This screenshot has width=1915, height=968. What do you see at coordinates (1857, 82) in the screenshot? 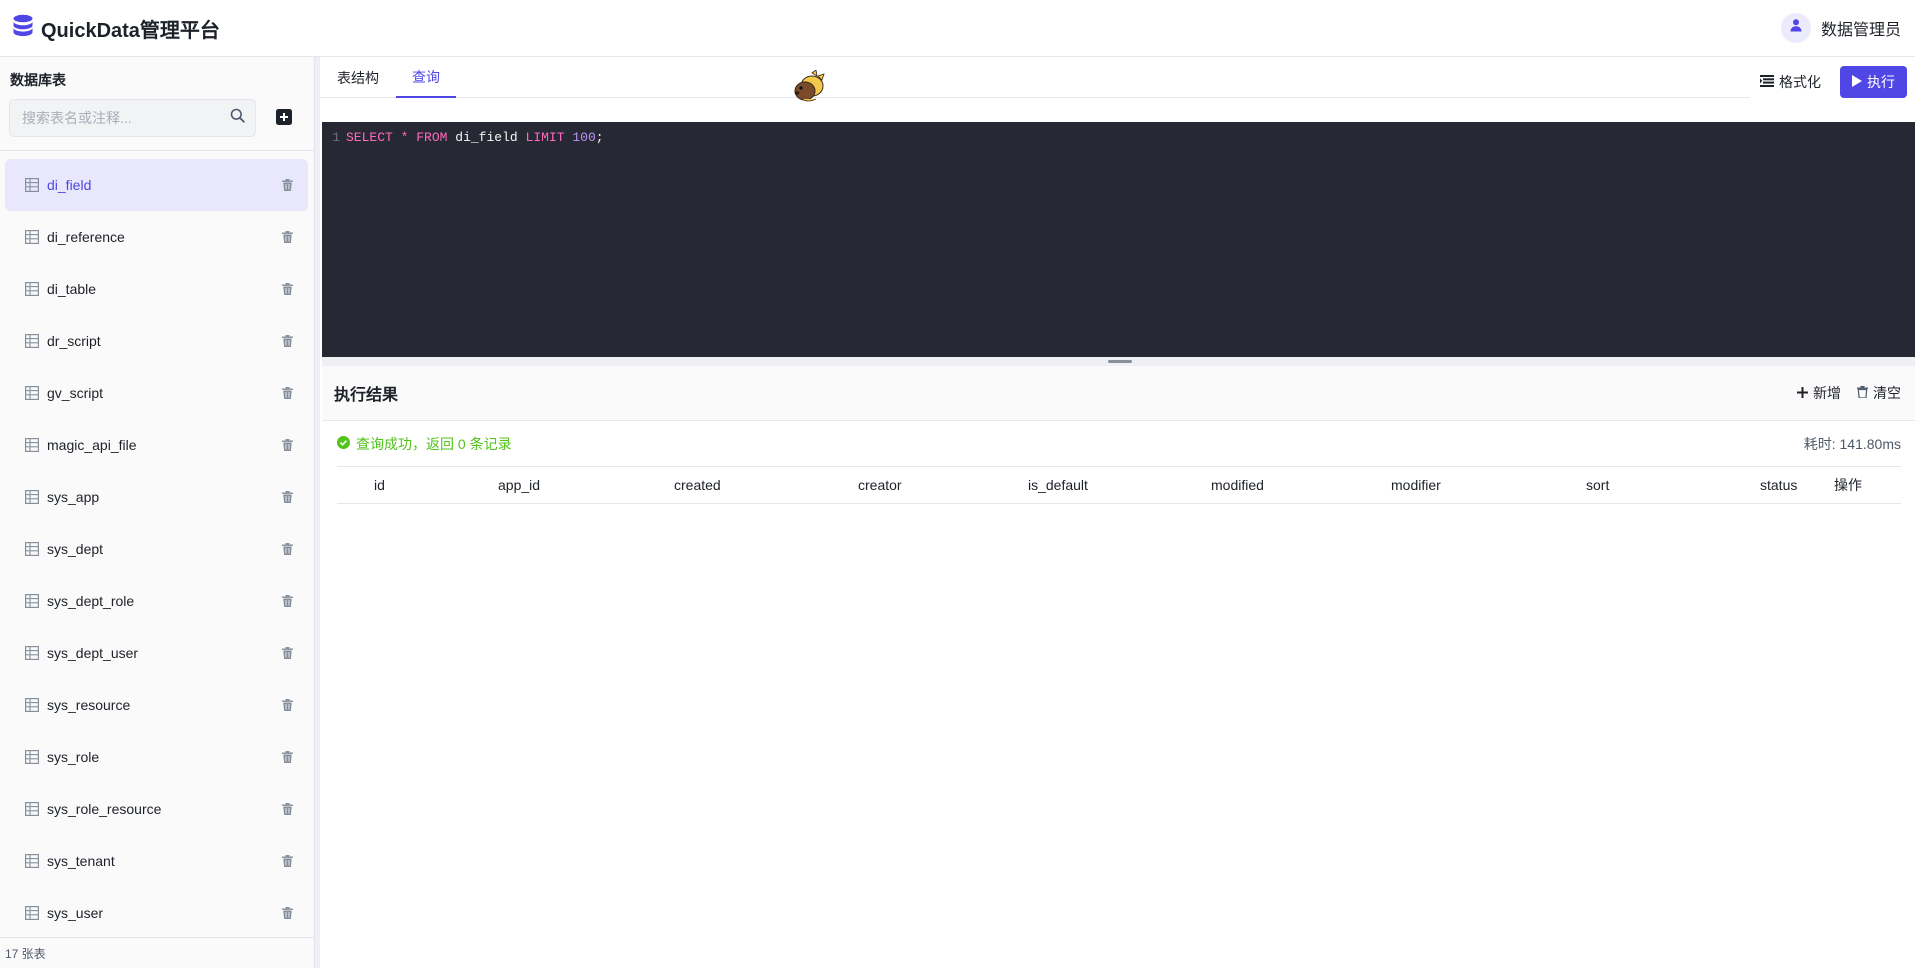
I see `play-icon` at bounding box center [1857, 82].